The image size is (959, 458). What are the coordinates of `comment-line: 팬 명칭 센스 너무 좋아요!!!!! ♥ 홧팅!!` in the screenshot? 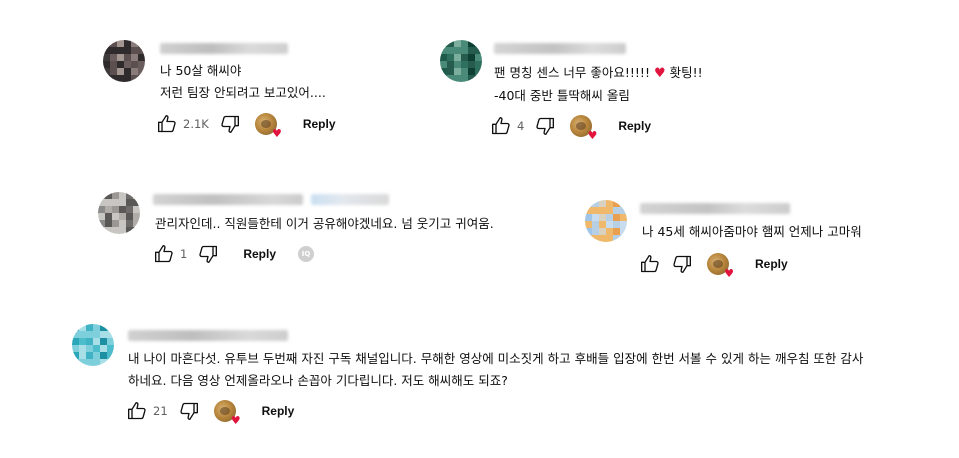 It's located at (598, 73).